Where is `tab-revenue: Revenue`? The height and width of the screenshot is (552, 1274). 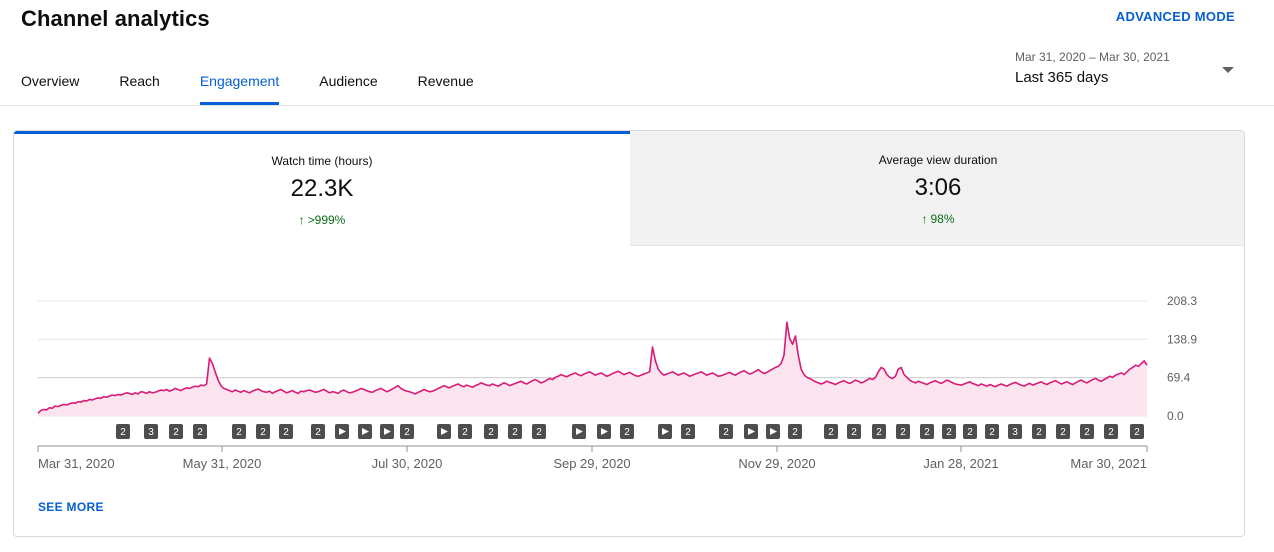
tab-revenue: Revenue is located at coordinates (446, 89).